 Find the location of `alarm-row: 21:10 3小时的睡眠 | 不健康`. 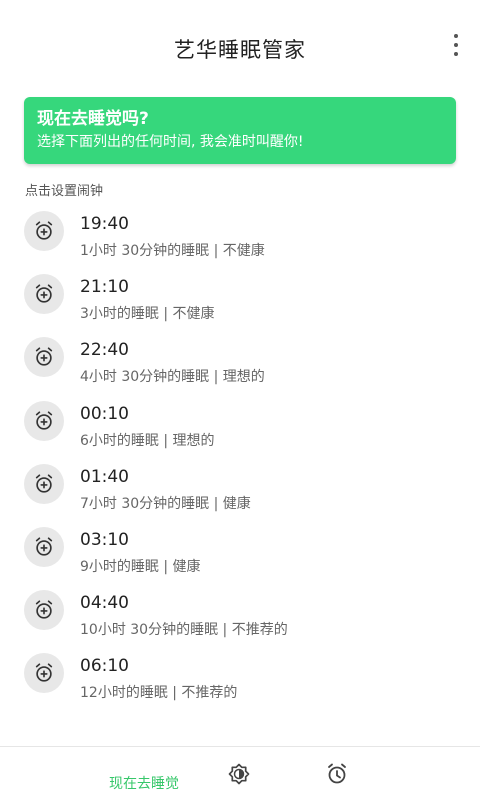

alarm-row: 21:10 3小时的睡眠 | 不健康 is located at coordinates (240, 300).